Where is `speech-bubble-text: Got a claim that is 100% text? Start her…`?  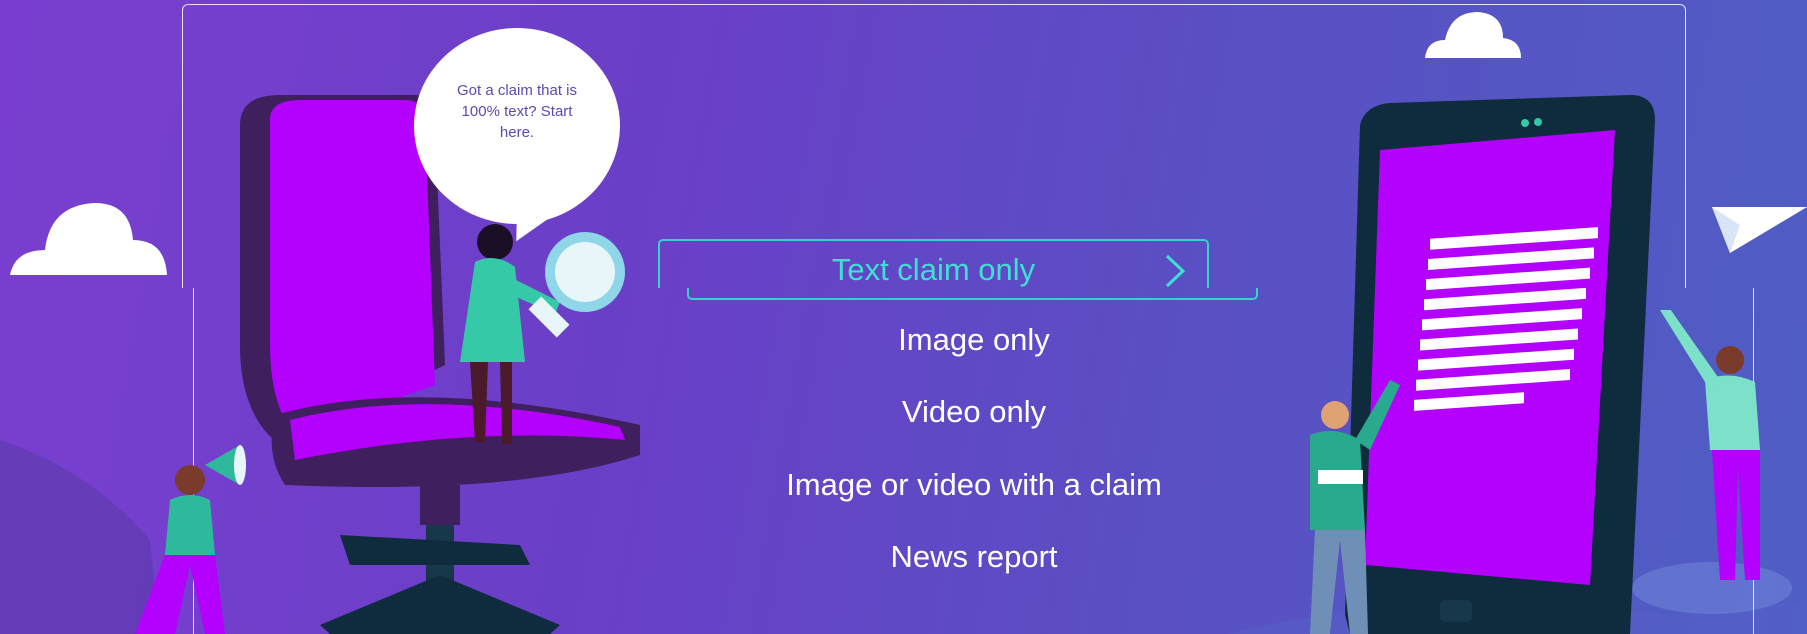
speech-bubble-text: Got a claim that is 100% text? Start her… is located at coordinates (517, 111).